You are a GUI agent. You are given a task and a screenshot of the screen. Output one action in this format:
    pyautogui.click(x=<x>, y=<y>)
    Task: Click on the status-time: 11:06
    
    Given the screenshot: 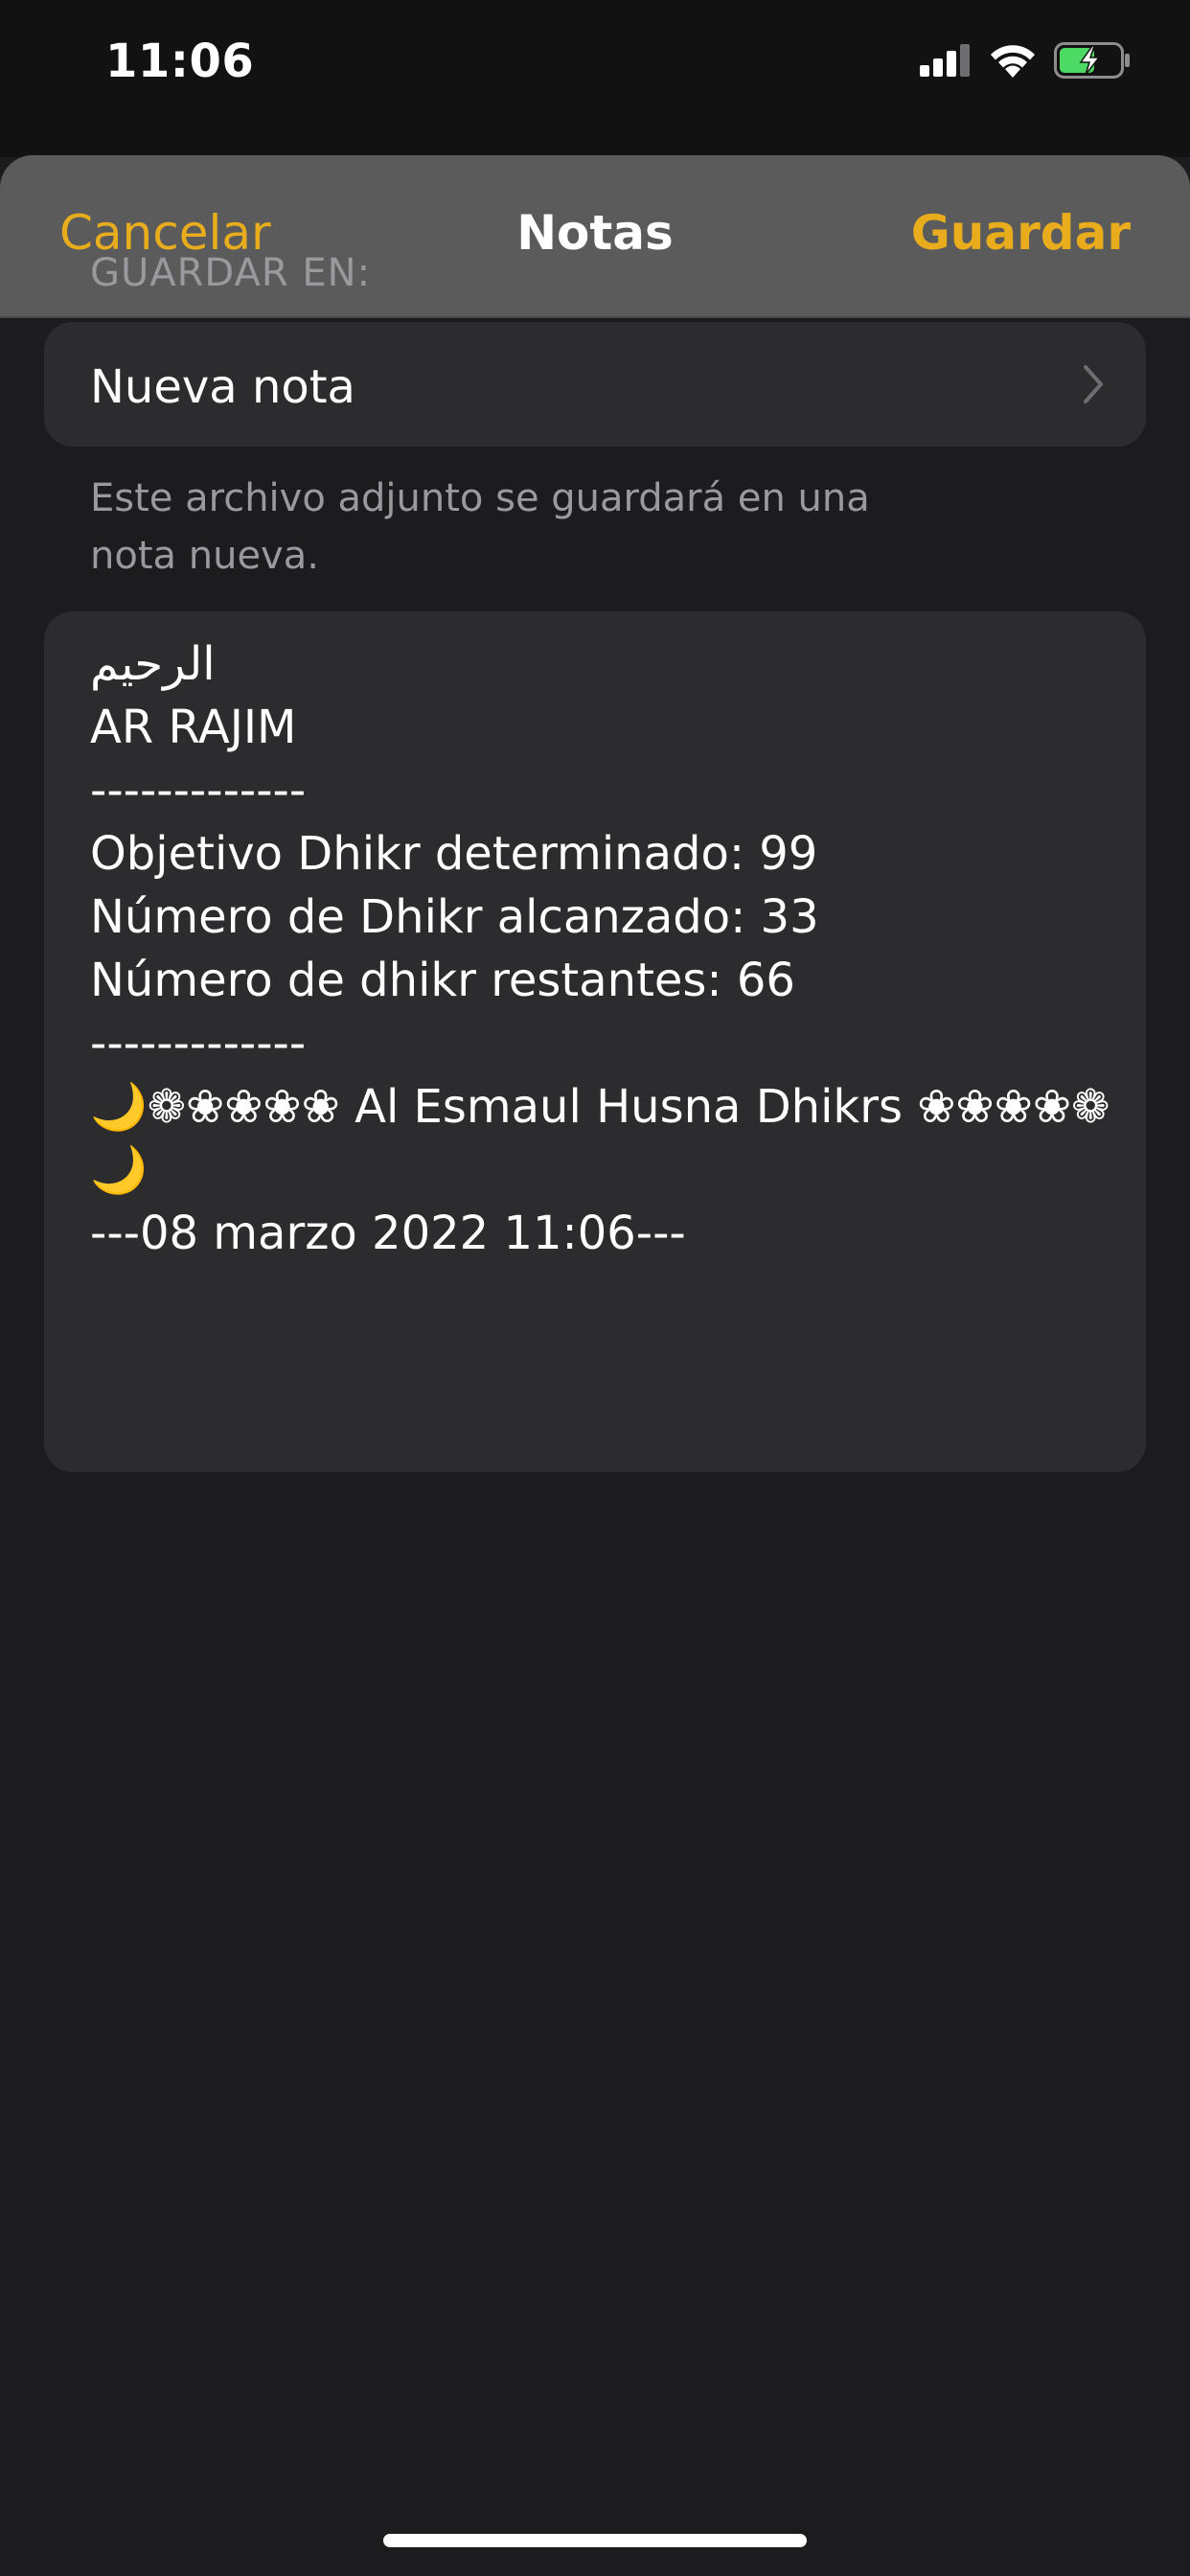 What is the action you would take?
    pyautogui.click(x=180, y=61)
    